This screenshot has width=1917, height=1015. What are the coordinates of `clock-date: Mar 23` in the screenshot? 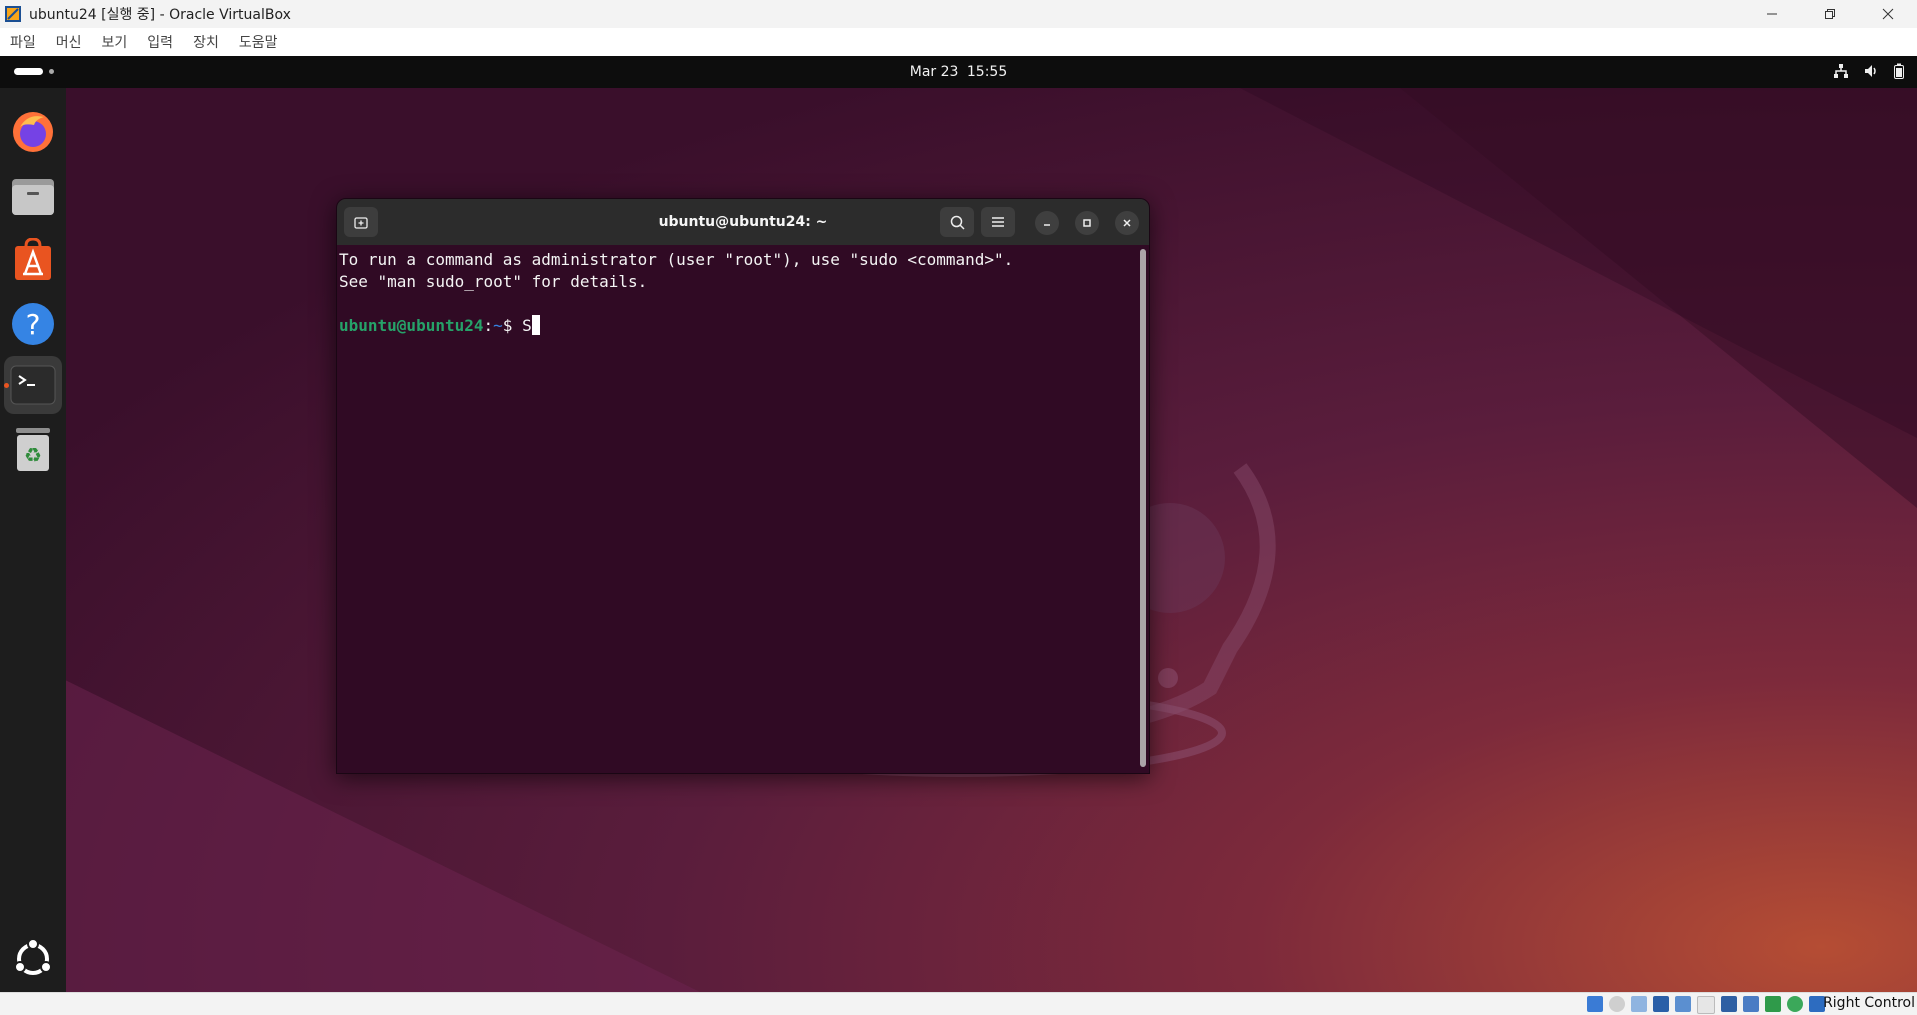 It's located at (934, 72).